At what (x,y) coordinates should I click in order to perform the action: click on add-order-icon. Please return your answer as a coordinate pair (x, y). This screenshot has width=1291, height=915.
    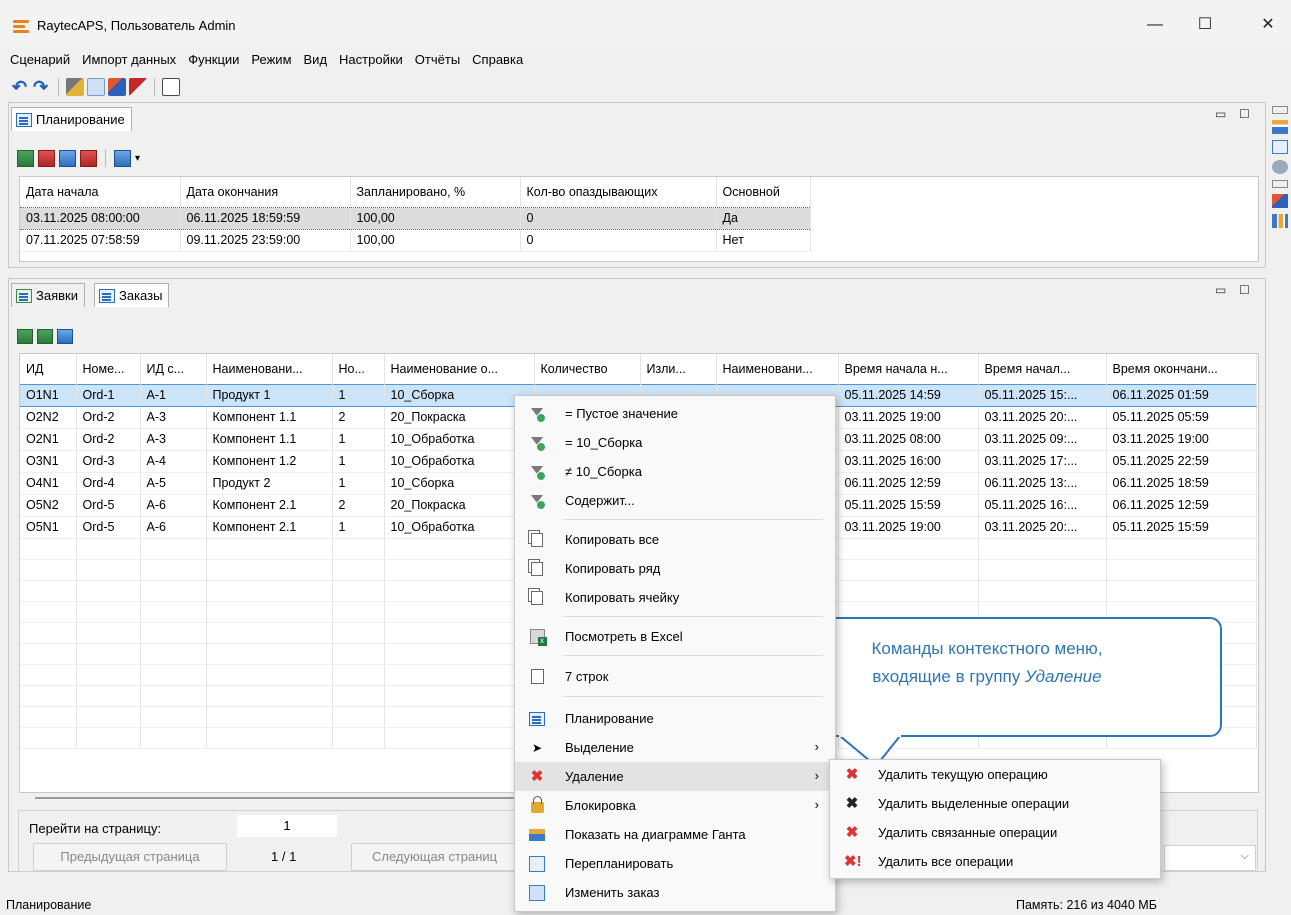
    Looking at the image, I should click on (25, 336).